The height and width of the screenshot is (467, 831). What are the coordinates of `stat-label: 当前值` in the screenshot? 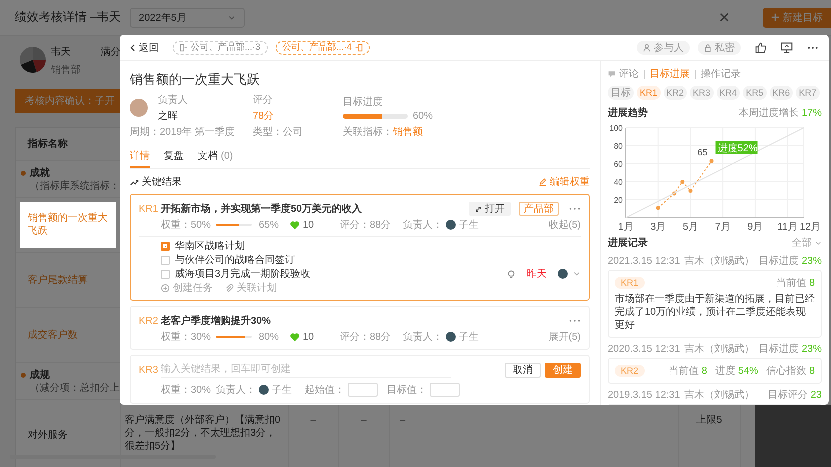 It's located at (791, 283).